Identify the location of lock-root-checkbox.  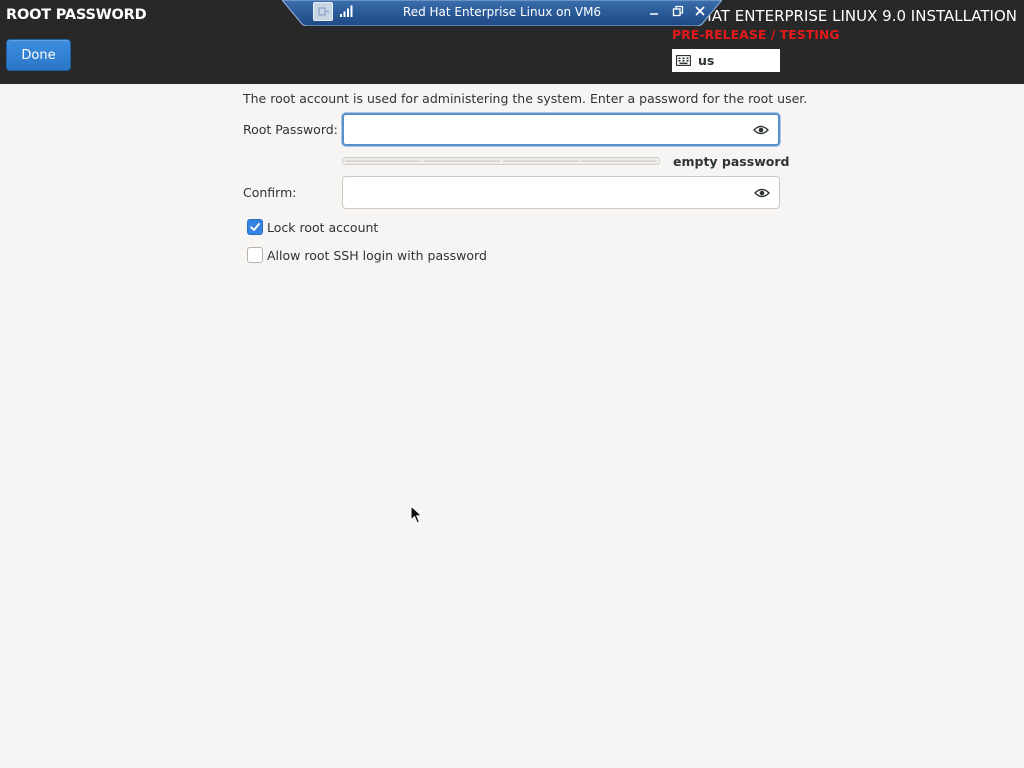
(255, 227).